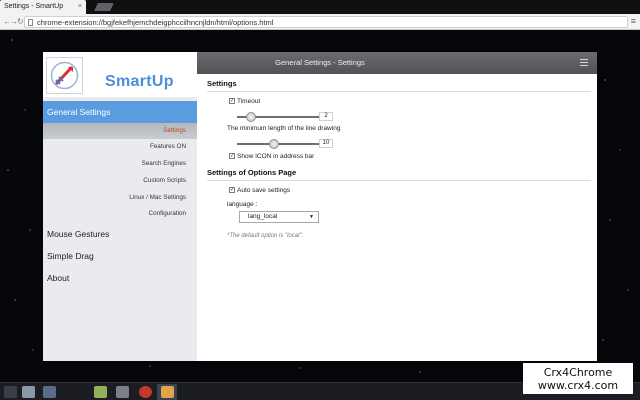 The image size is (640, 400). What do you see at coordinates (30, 22) in the screenshot?
I see `page-icon` at bounding box center [30, 22].